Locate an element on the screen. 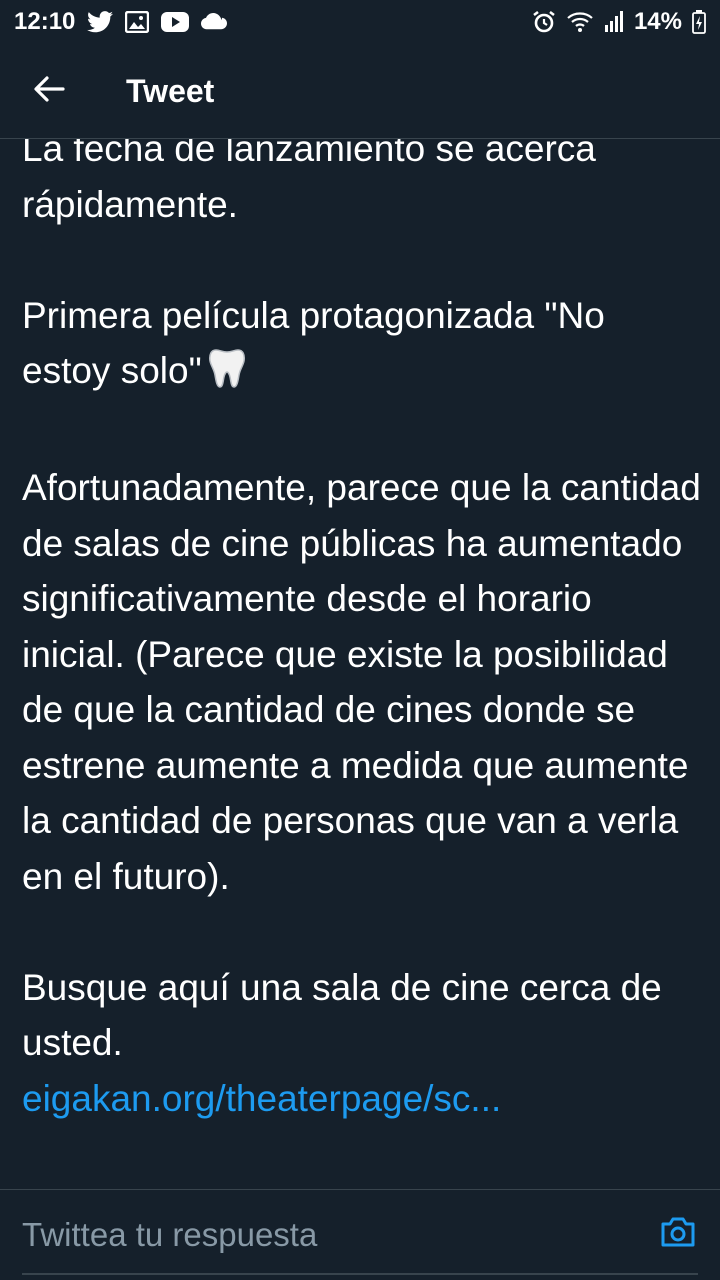 This screenshot has width=720, height=1280. reply-bar: Twittea tu respuesta is located at coordinates (360, 1234).